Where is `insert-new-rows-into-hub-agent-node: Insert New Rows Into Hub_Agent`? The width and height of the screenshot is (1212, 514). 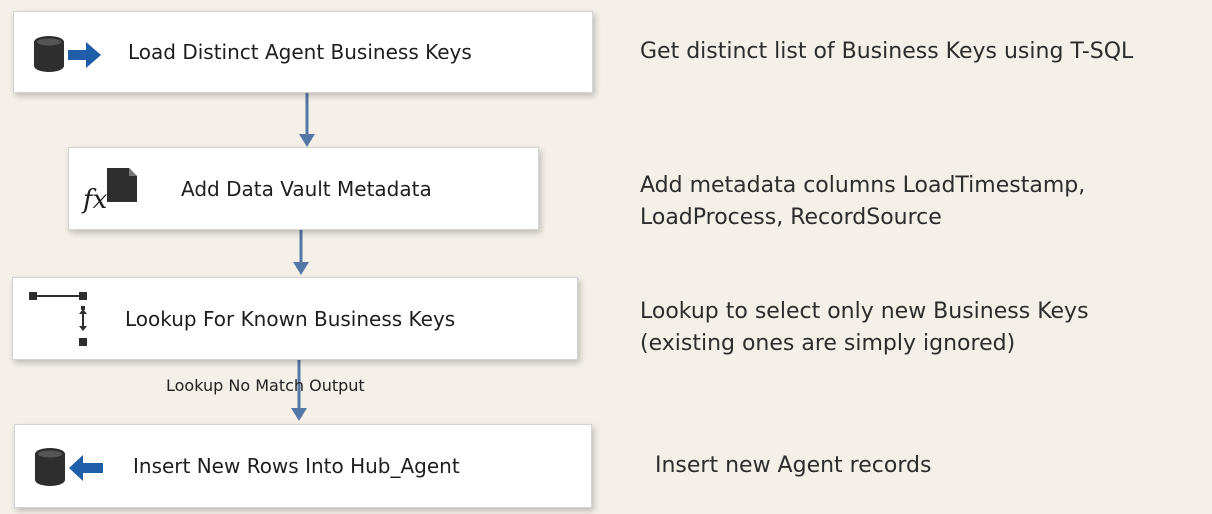 insert-new-rows-into-hub-agent-node: Insert New Rows Into Hub_Agent is located at coordinates (303, 466).